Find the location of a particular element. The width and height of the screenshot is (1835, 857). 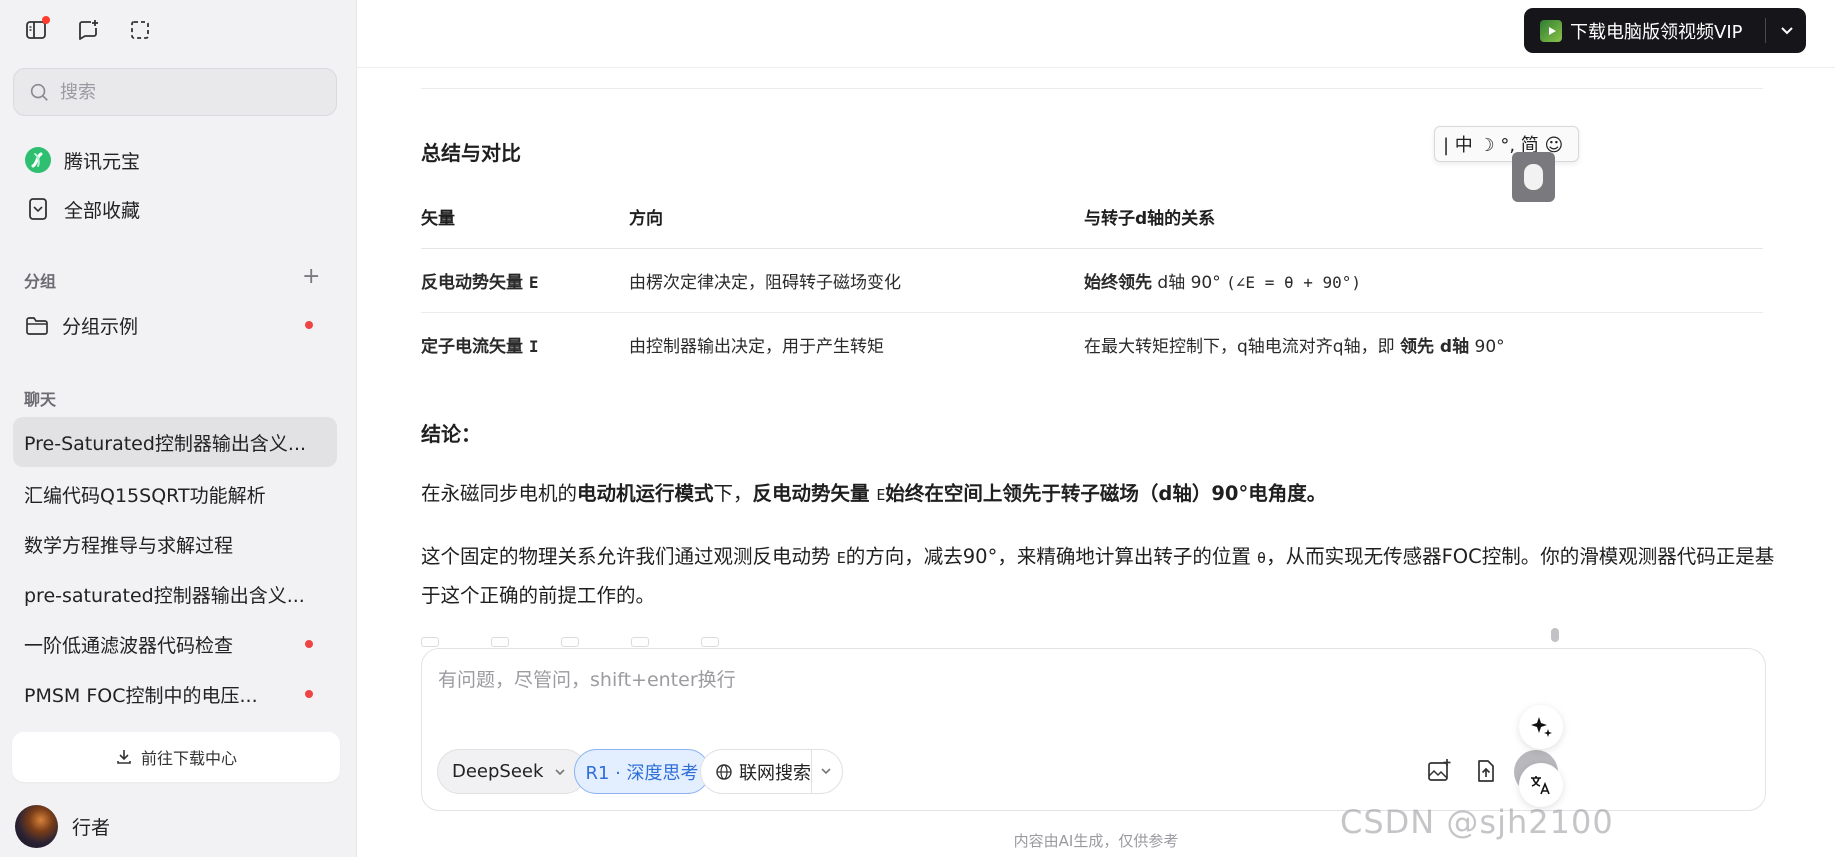

screenshot-icon is located at coordinates (140, 30).